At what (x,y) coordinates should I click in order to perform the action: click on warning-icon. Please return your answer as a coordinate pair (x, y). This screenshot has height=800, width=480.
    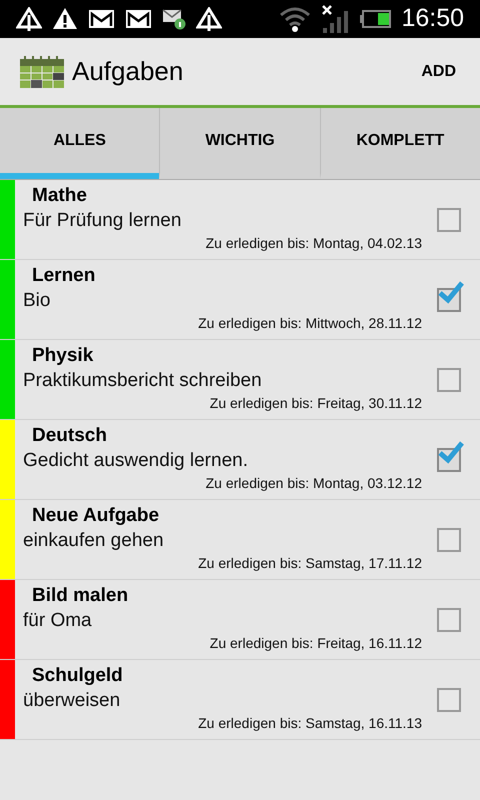
    Looking at the image, I should click on (65, 19).